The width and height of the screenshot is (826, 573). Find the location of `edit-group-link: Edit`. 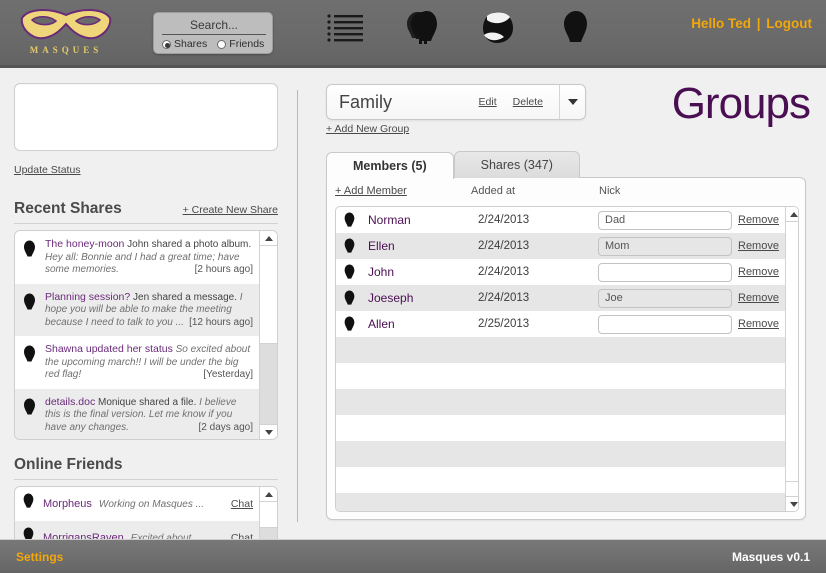

edit-group-link: Edit is located at coordinates (488, 102).